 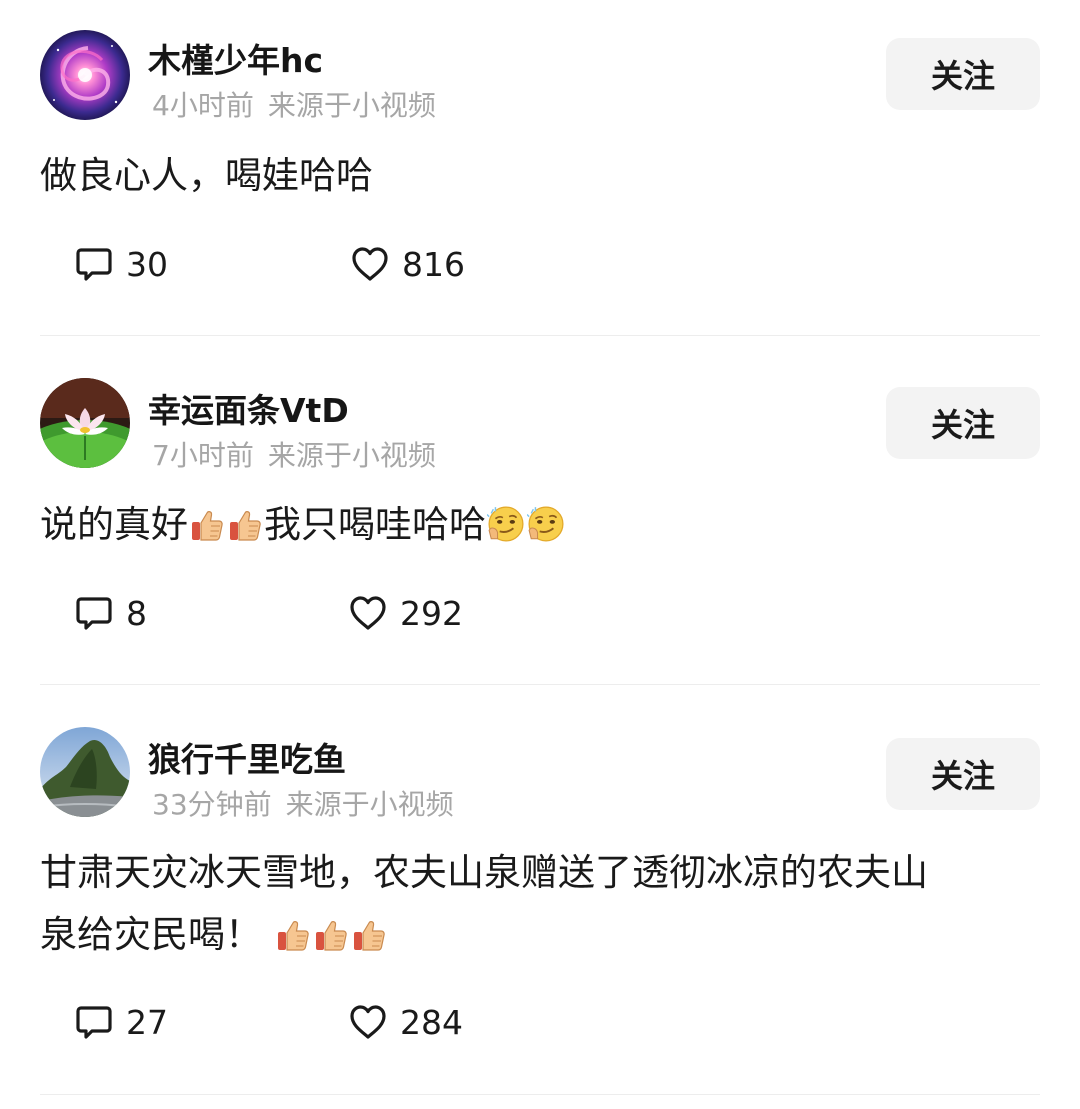 What do you see at coordinates (121, 1022) in the screenshot?
I see `reply-stat: 27` at bounding box center [121, 1022].